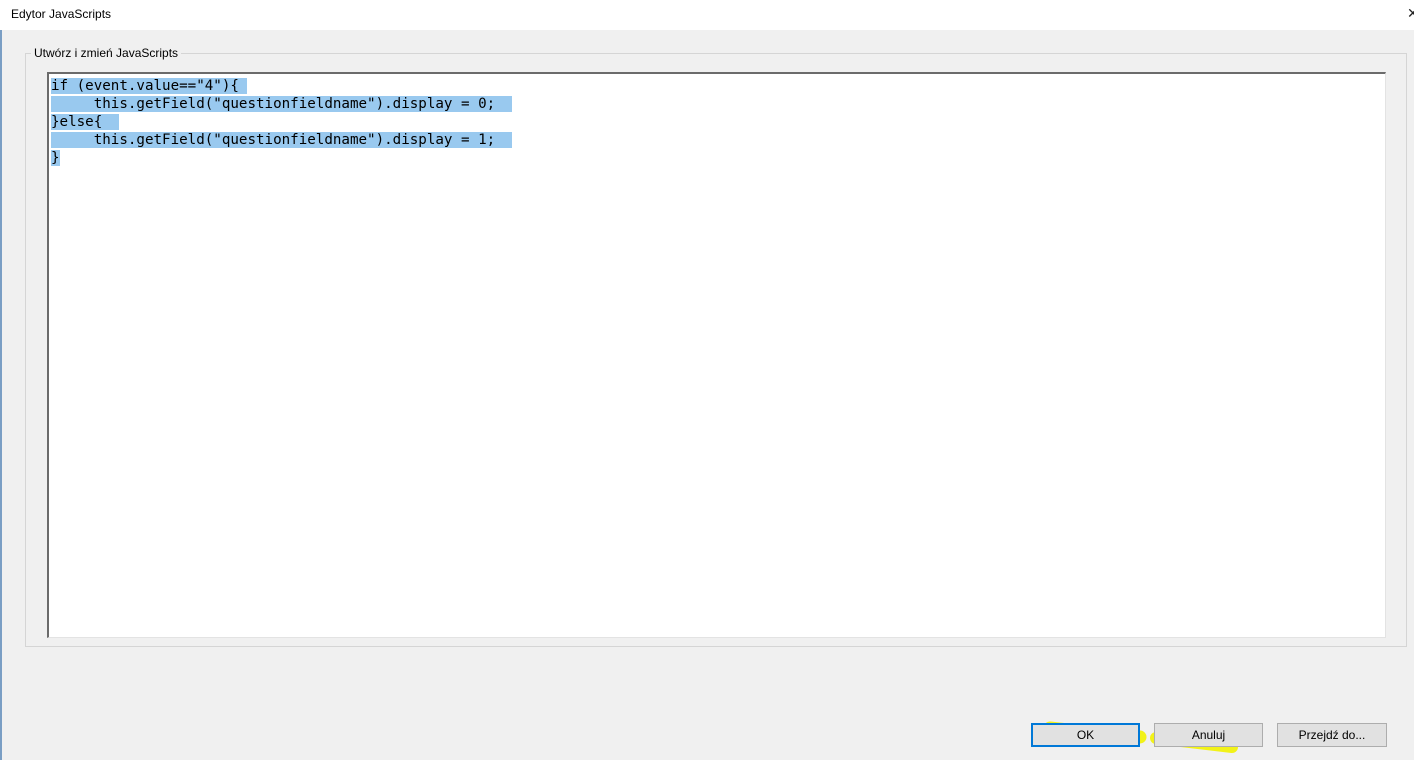  What do you see at coordinates (1085, 735) in the screenshot?
I see `ok-button: OK` at bounding box center [1085, 735].